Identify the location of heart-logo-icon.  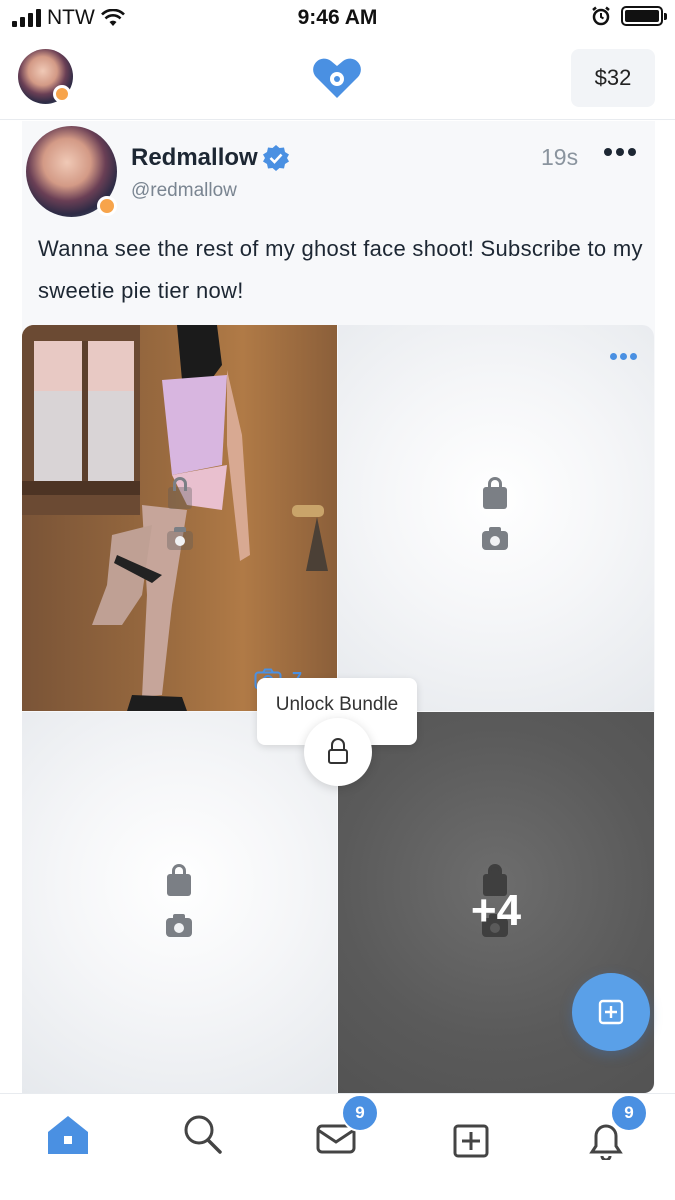
(337, 77).